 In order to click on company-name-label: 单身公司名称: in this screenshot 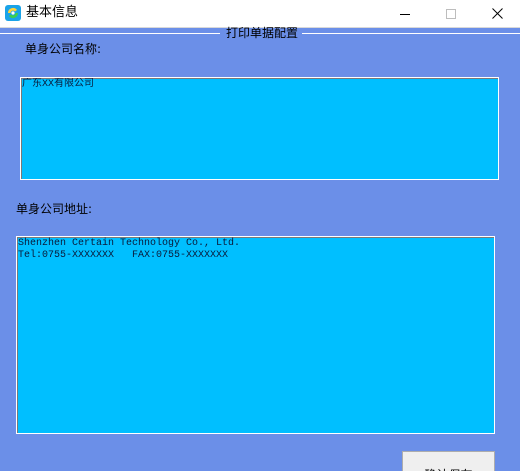, I will do `click(63, 49)`.